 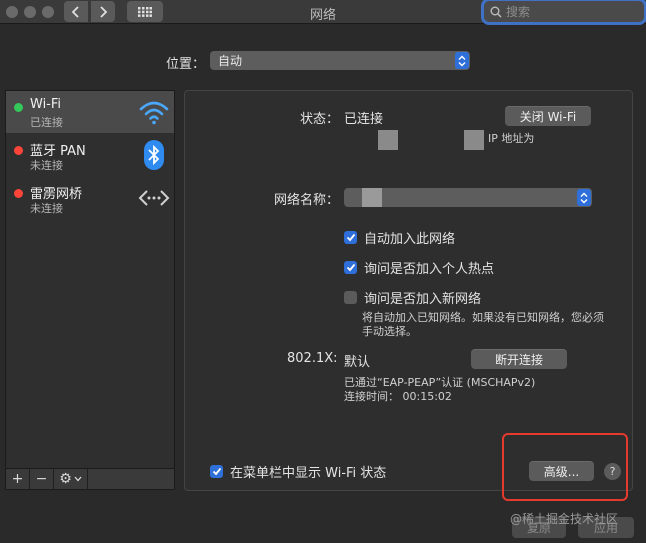 I want to click on gear-icon: ⚙, so click(x=65, y=479).